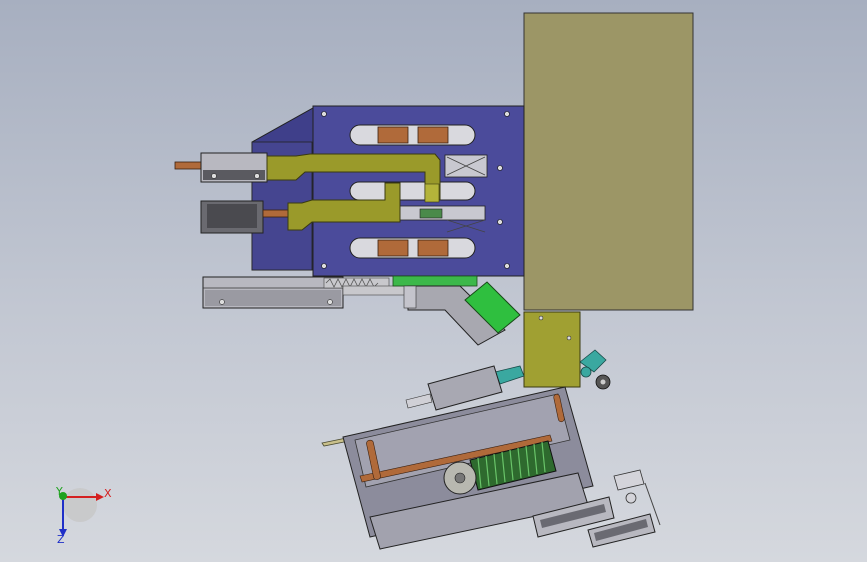 This screenshot has height=562, width=867. What do you see at coordinates (61, 539) in the screenshot?
I see `z-axis-label: Z` at bounding box center [61, 539].